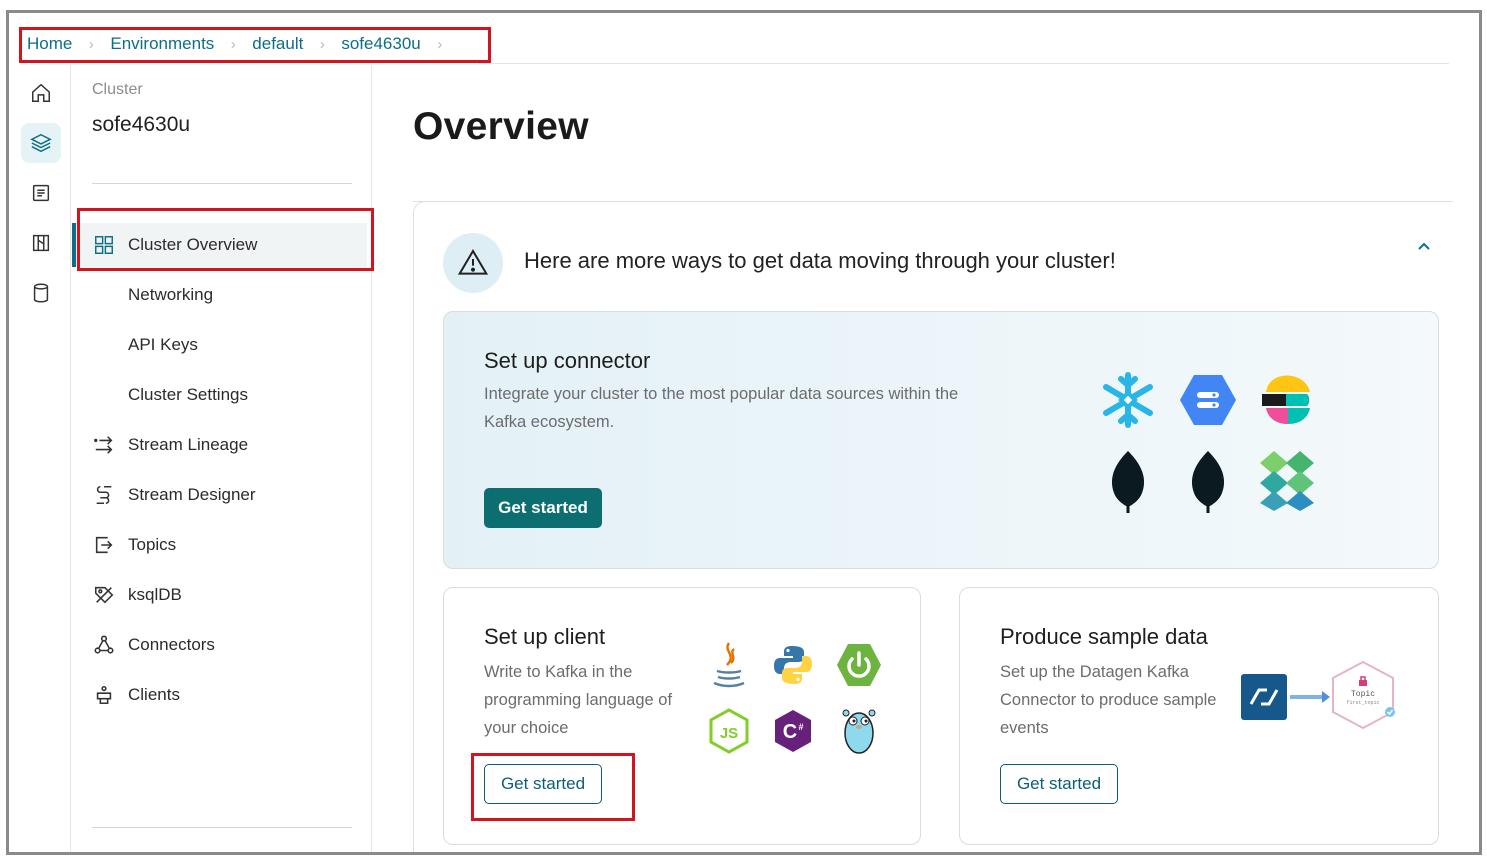  Describe the element at coordinates (859, 730) in the screenshot. I see `go-gopher-logo` at that location.